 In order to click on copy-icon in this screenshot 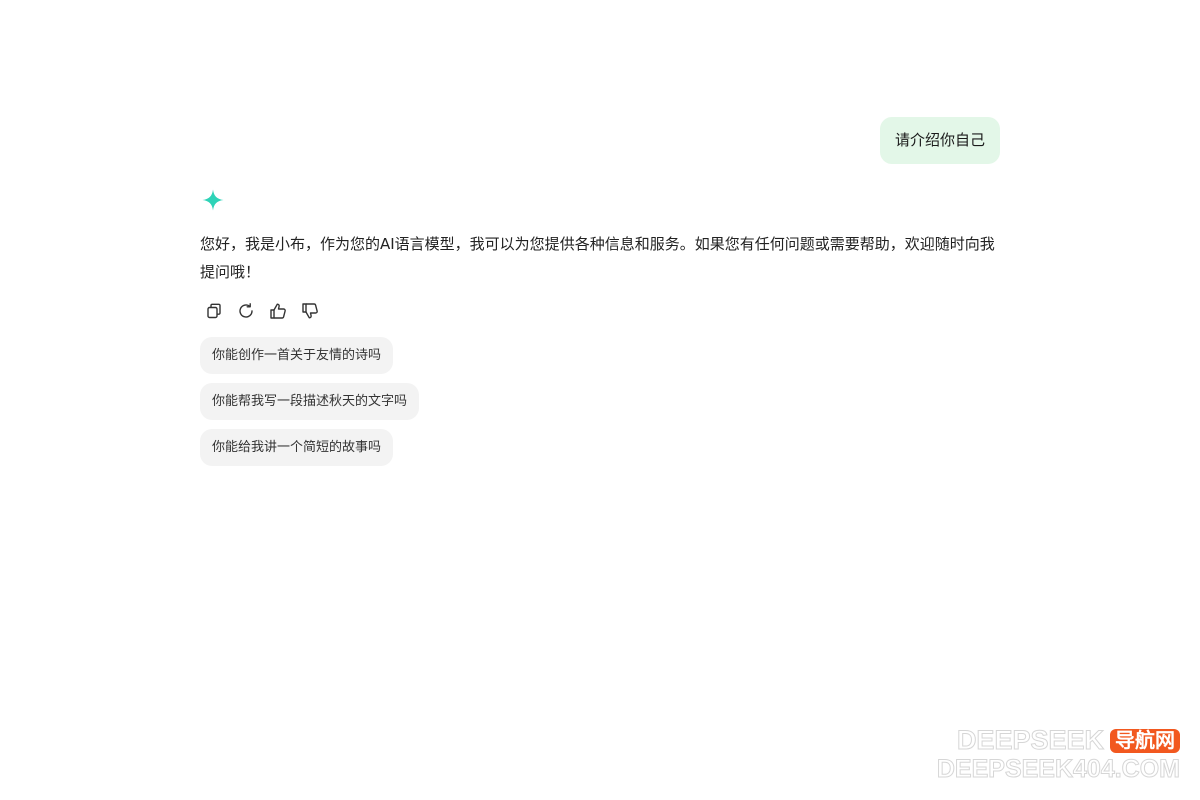, I will do `click(214, 311)`.